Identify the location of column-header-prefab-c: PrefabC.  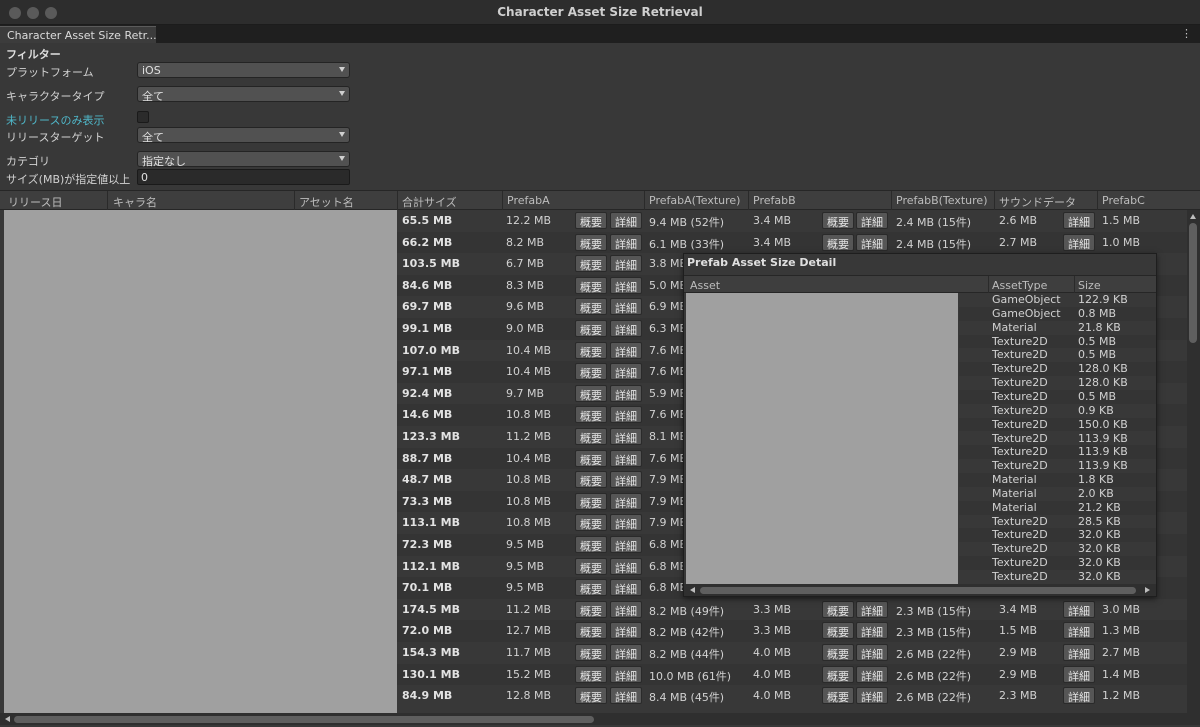
(1123, 200).